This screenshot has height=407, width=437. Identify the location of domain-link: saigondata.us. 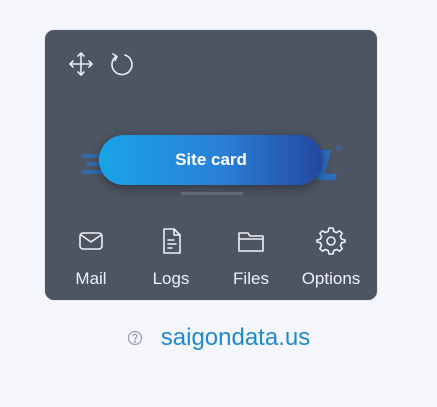
(235, 338).